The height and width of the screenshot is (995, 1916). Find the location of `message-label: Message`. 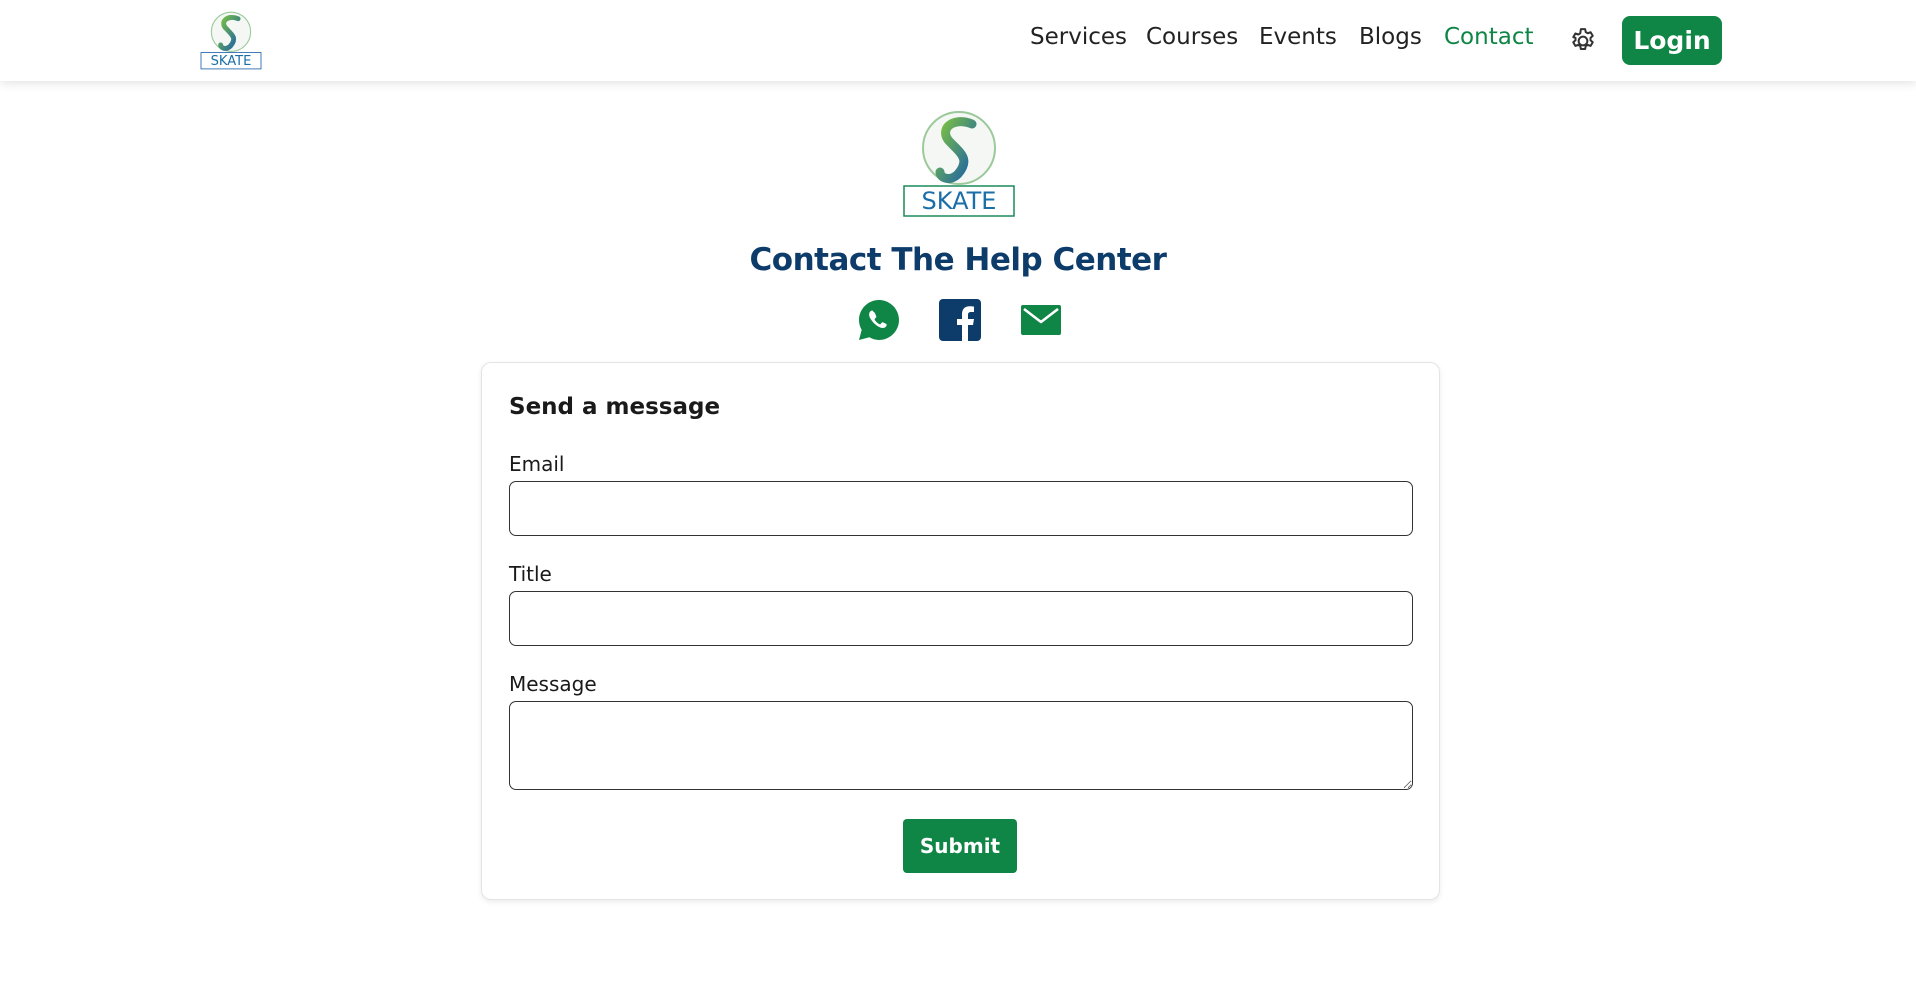

message-label: Message is located at coordinates (553, 684).